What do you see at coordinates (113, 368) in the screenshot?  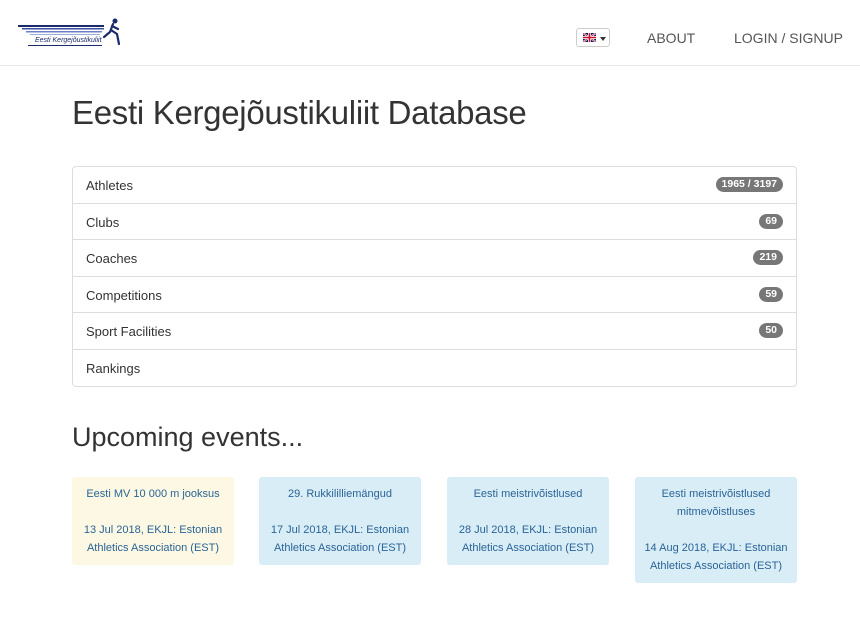 I see `list-item-label: Rankings` at bounding box center [113, 368].